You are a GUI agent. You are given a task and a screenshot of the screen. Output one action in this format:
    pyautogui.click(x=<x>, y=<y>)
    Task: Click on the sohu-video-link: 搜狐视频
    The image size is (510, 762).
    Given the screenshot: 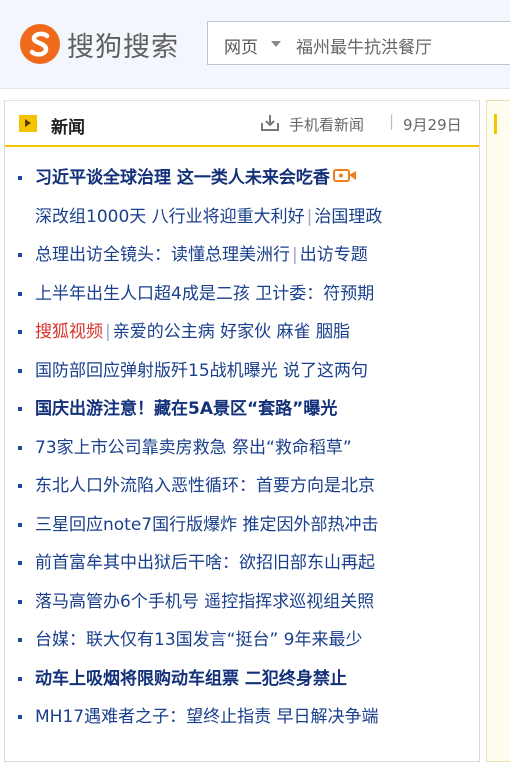 What is the action you would take?
    pyautogui.click(x=69, y=332)
    